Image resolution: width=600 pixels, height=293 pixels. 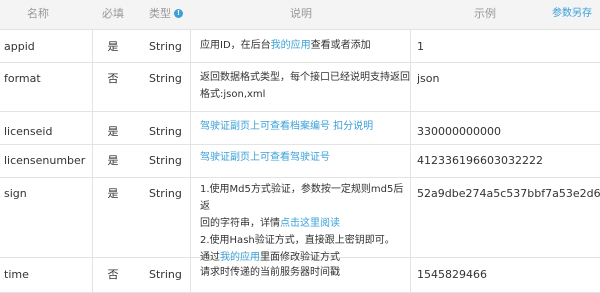 I want to click on description-link: 点击这里阅读, so click(x=310, y=223).